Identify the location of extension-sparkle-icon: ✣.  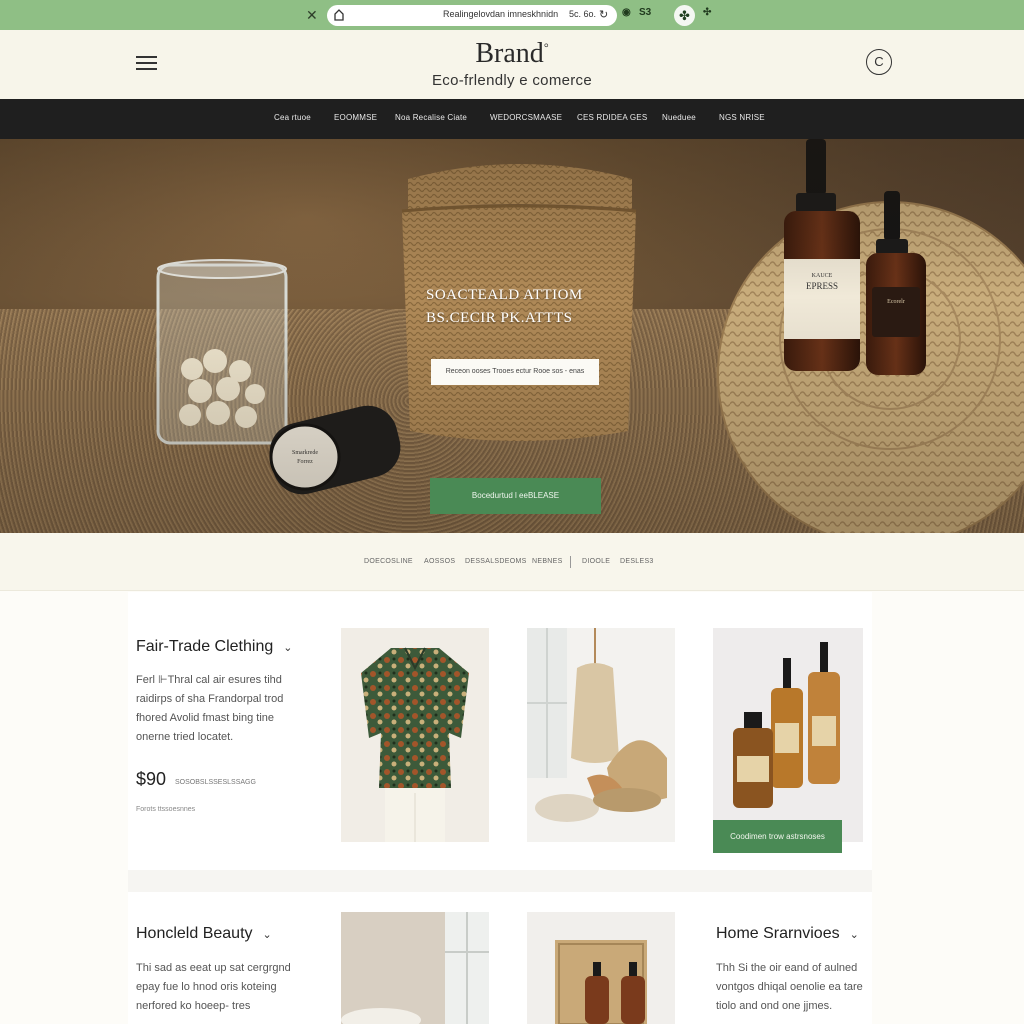
(707, 12).